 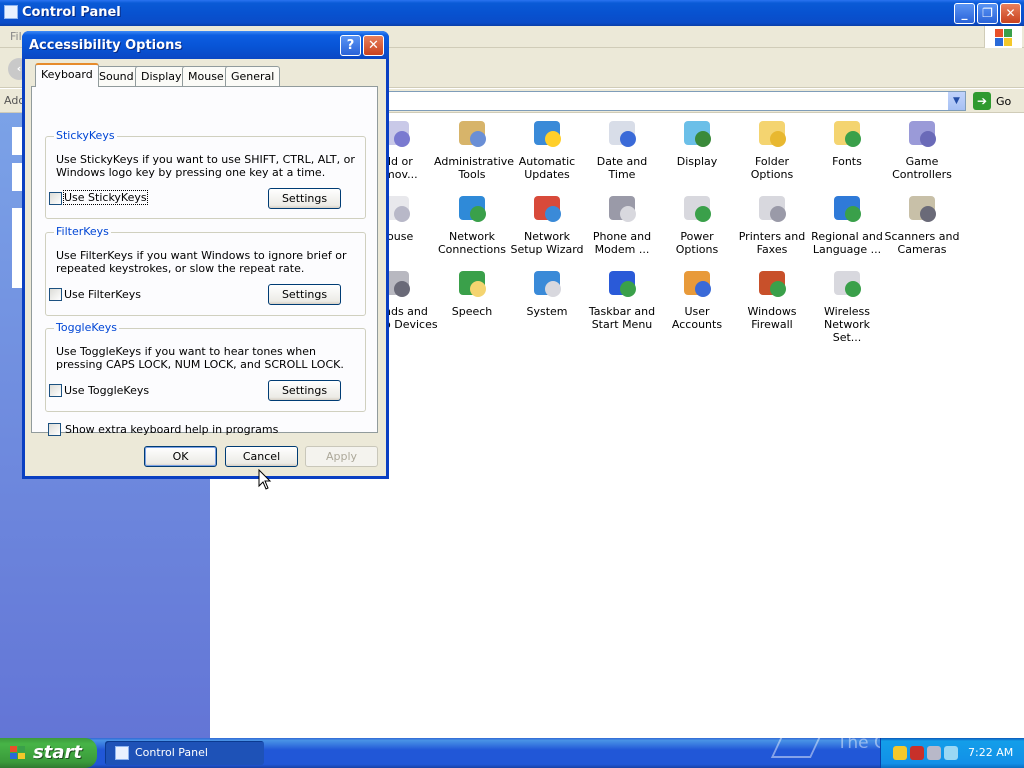 I want to click on taskbar-item-control-panel: Control Panel, so click(x=184, y=753).